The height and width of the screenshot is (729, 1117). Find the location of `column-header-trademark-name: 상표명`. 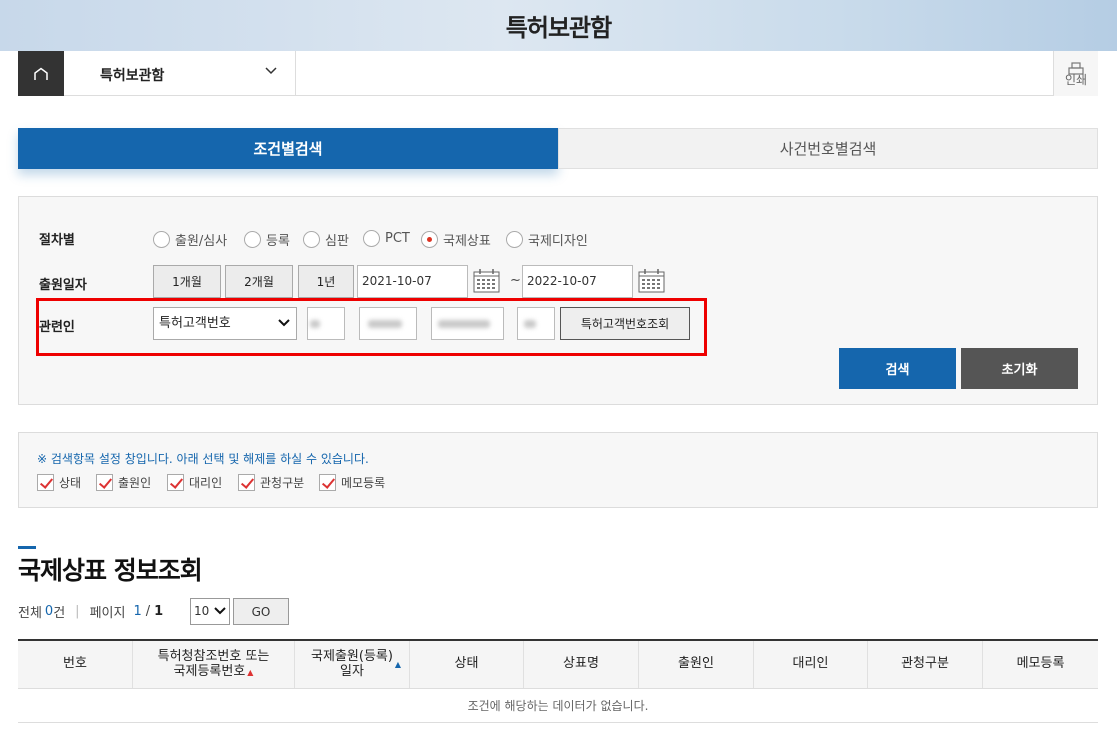

column-header-trademark-name: 상표명 is located at coordinates (581, 664).